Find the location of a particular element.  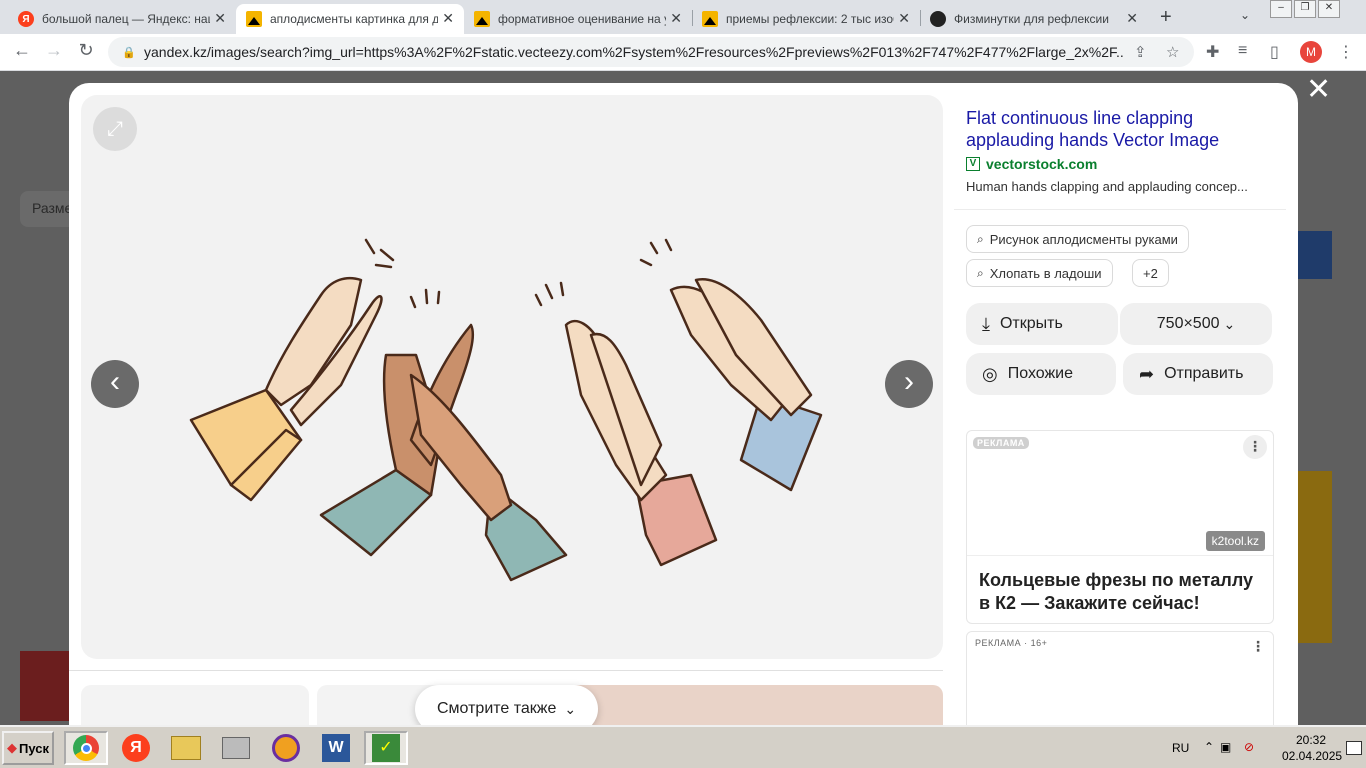

camera-search-icon: ◎ is located at coordinates (990, 373).